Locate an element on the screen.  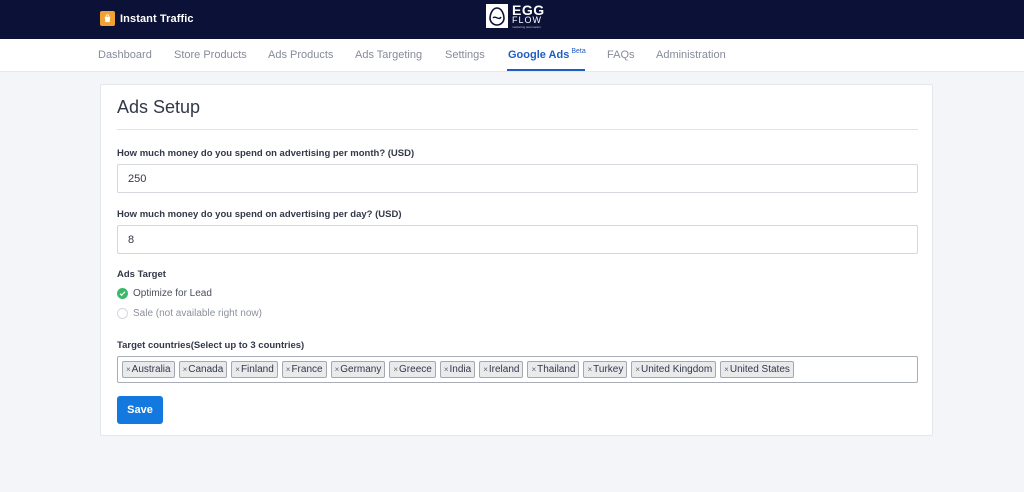
title-divider is located at coordinates (517, 129).